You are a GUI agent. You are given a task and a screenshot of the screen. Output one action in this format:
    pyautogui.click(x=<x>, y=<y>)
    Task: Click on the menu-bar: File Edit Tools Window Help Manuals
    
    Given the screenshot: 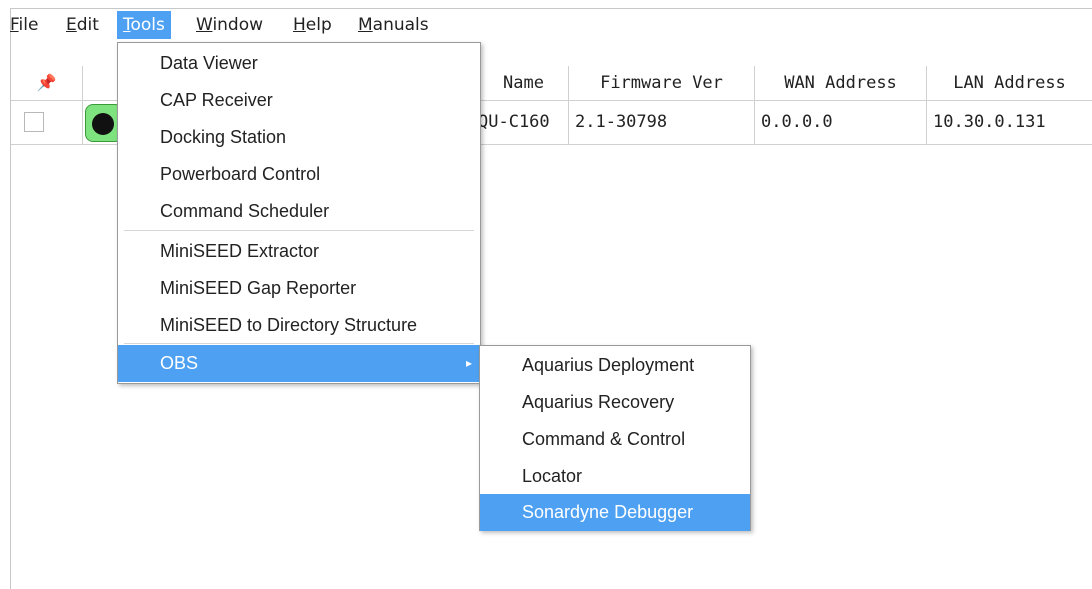 What is the action you would take?
    pyautogui.click(x=546, y=25)
    